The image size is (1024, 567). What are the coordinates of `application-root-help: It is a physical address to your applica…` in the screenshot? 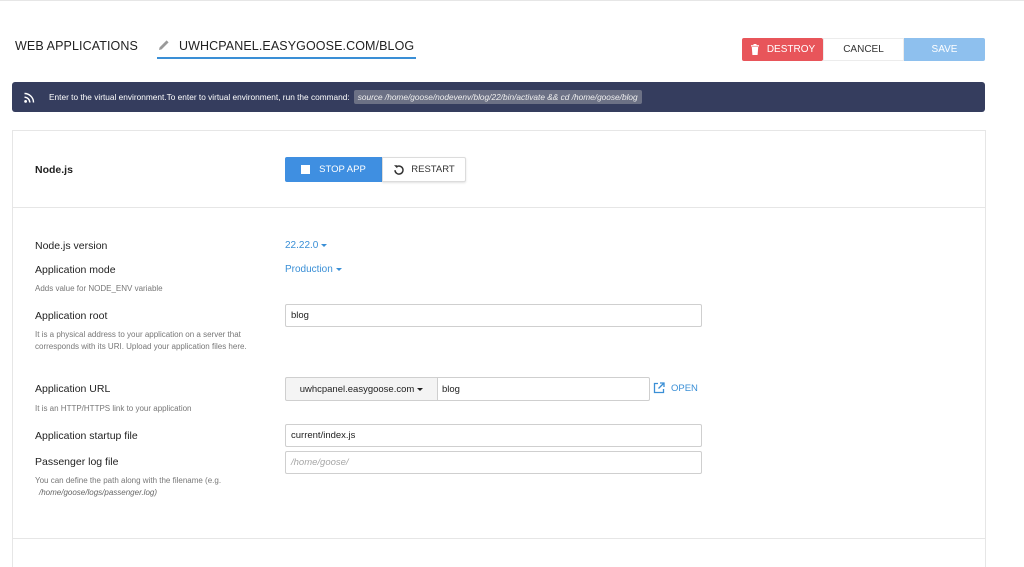 It's located at (141, 340).